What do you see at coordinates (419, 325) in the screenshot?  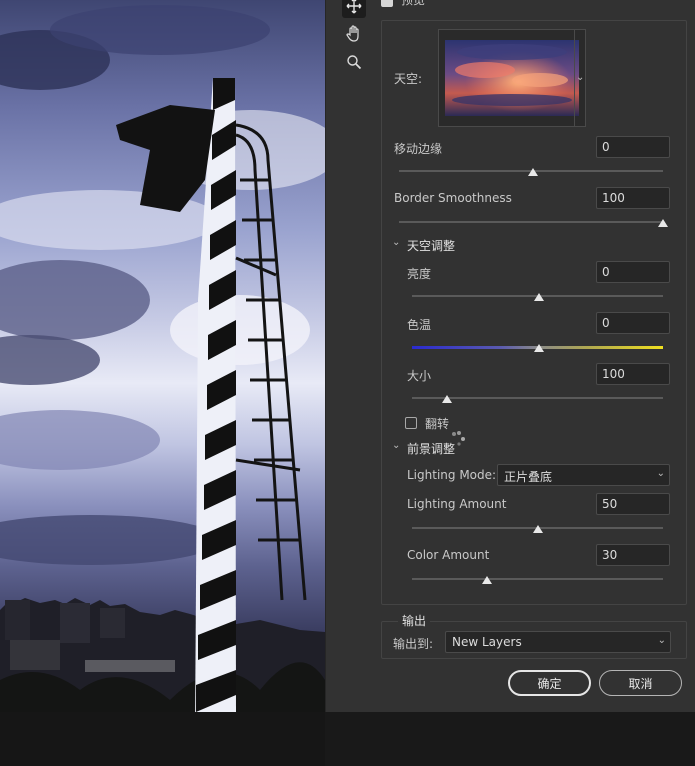 I see `temperature-label: 色温` at bounding box center [419, 325].